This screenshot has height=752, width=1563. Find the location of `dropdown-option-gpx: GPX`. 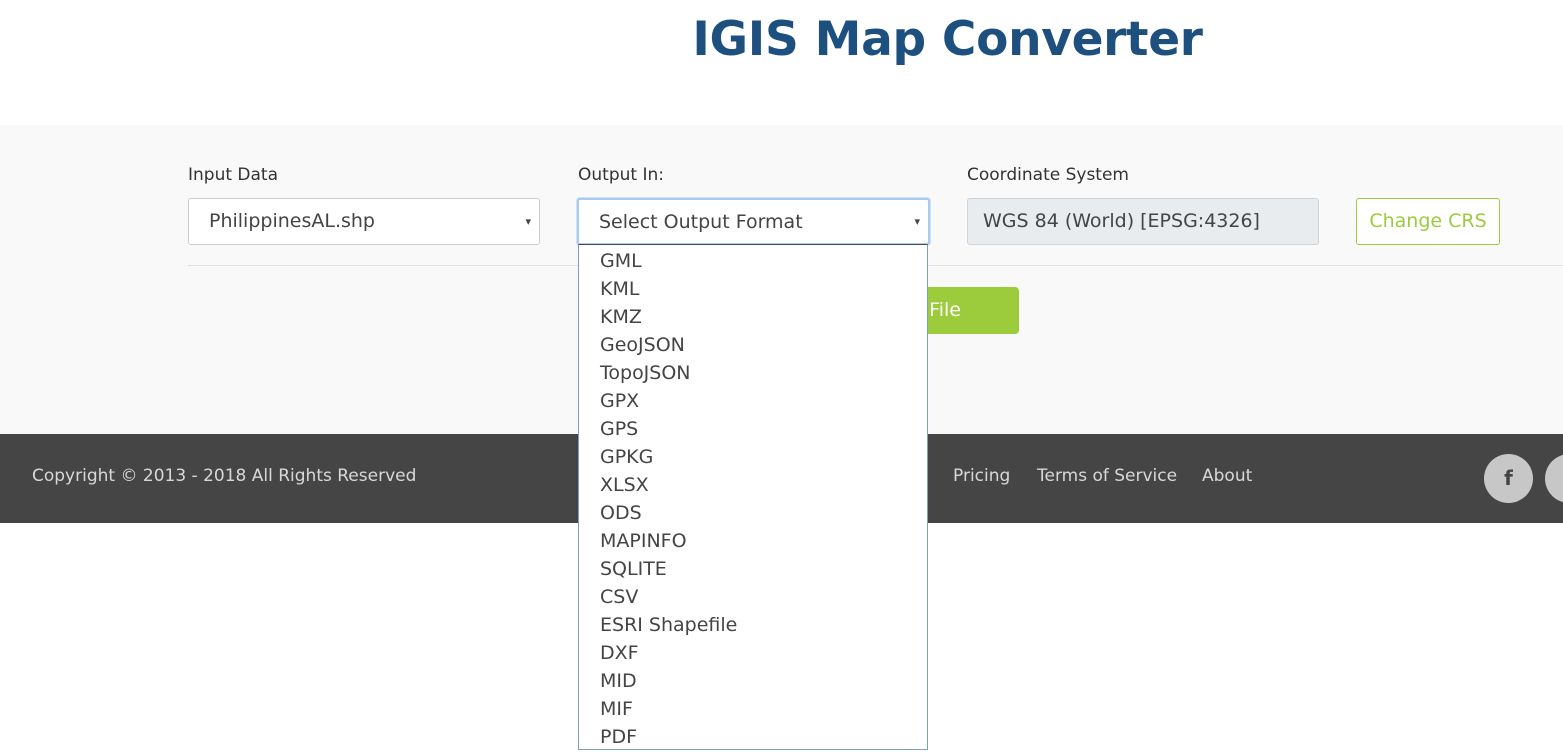

dropdown-option-gpx: GPX is located at coordinates (753, 401).